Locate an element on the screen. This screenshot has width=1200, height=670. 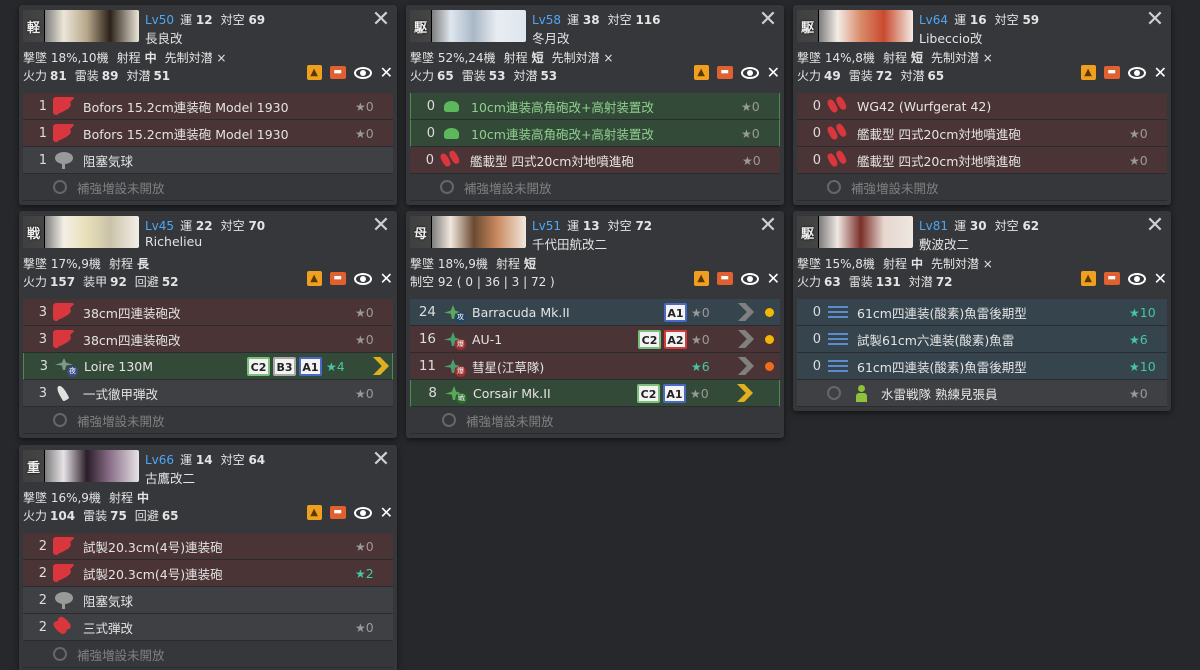
equipment-name: 彗星(江草隊) is located at coordinates (508, 367).